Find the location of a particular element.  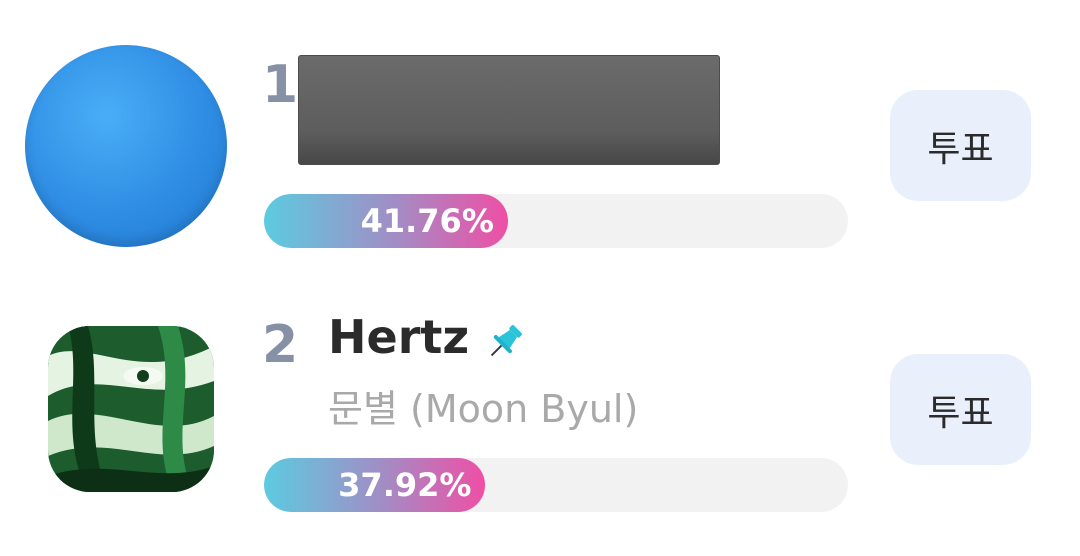

vote-progress-fill: 37.92% is located at coordinates (375, 485).